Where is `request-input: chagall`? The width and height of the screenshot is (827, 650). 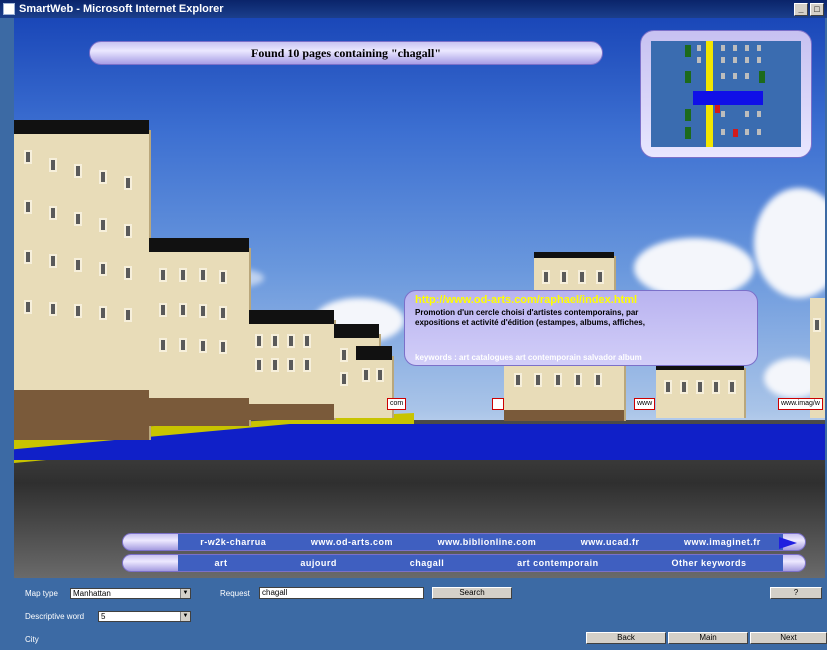
request-input: chagall is located at coordinates (341, 593).